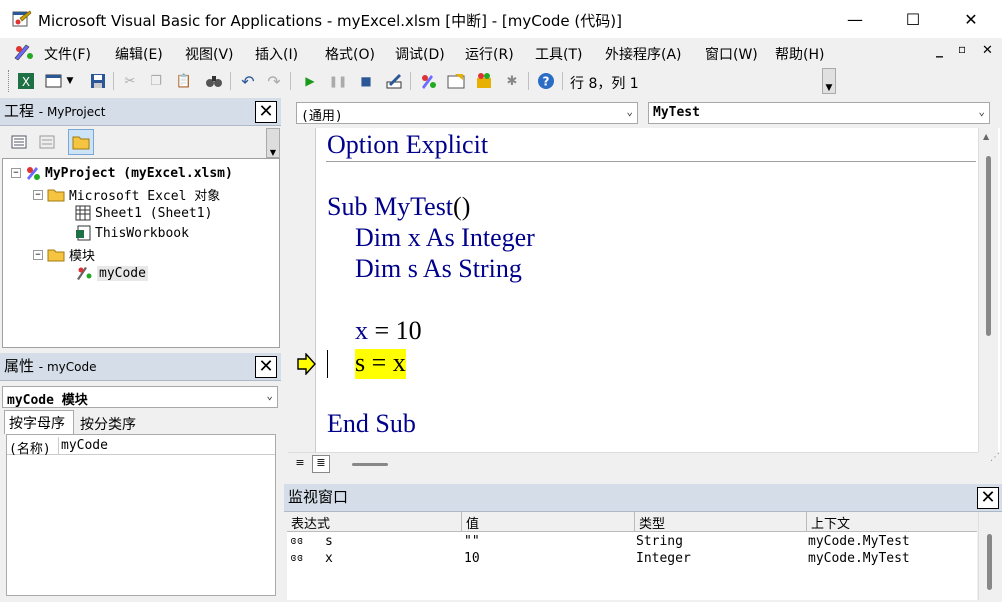  Describe the element at coordinates (428, 81) in the screenshot. I see `project-explorer-icon` at that location.